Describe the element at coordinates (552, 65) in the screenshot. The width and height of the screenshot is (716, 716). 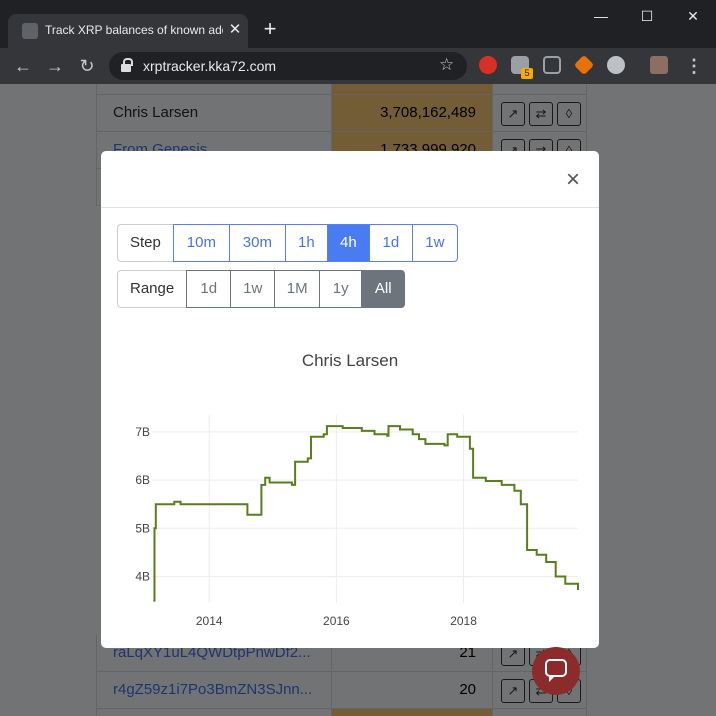
I see `extension-privacy-icon` at that location.